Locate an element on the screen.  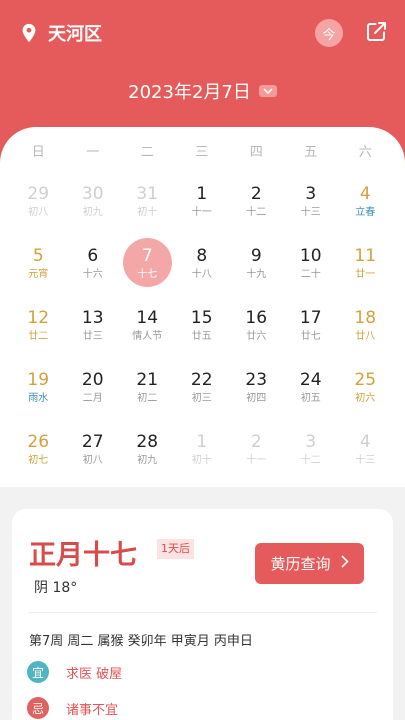
day-cell: 6 十六 is located at coordinates (93, 272).